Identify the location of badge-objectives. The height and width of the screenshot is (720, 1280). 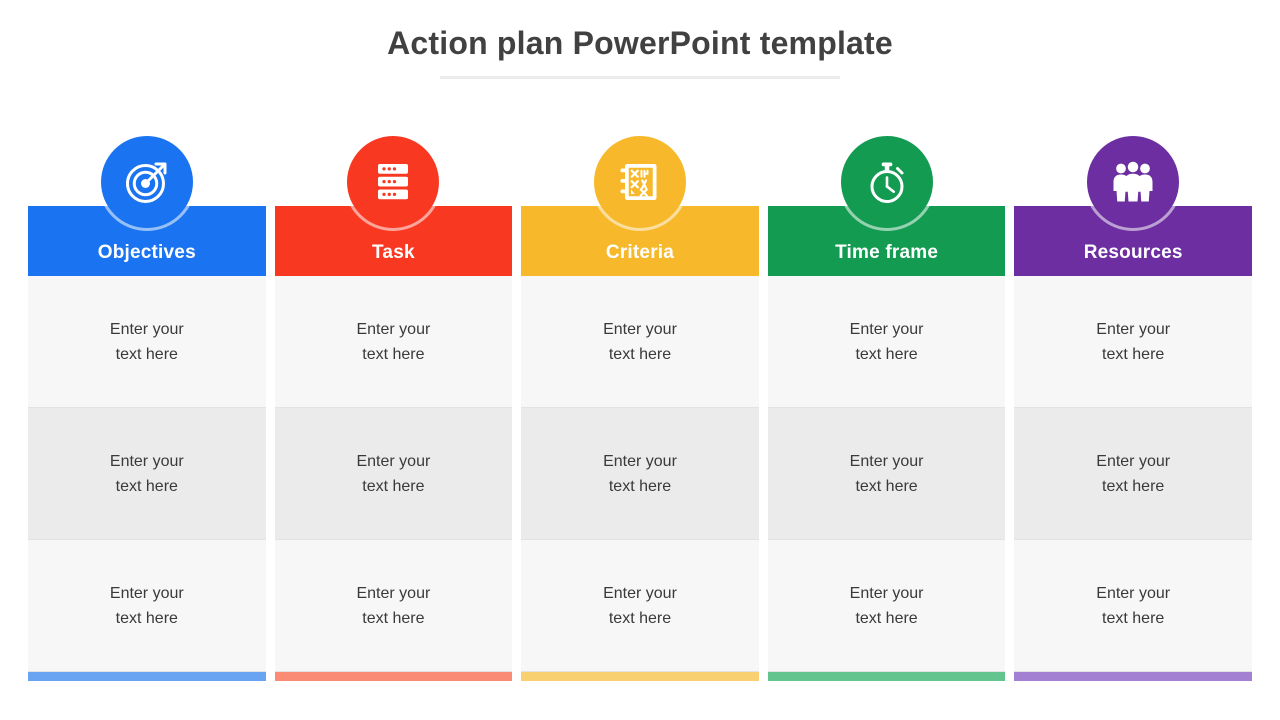
(146, 182).